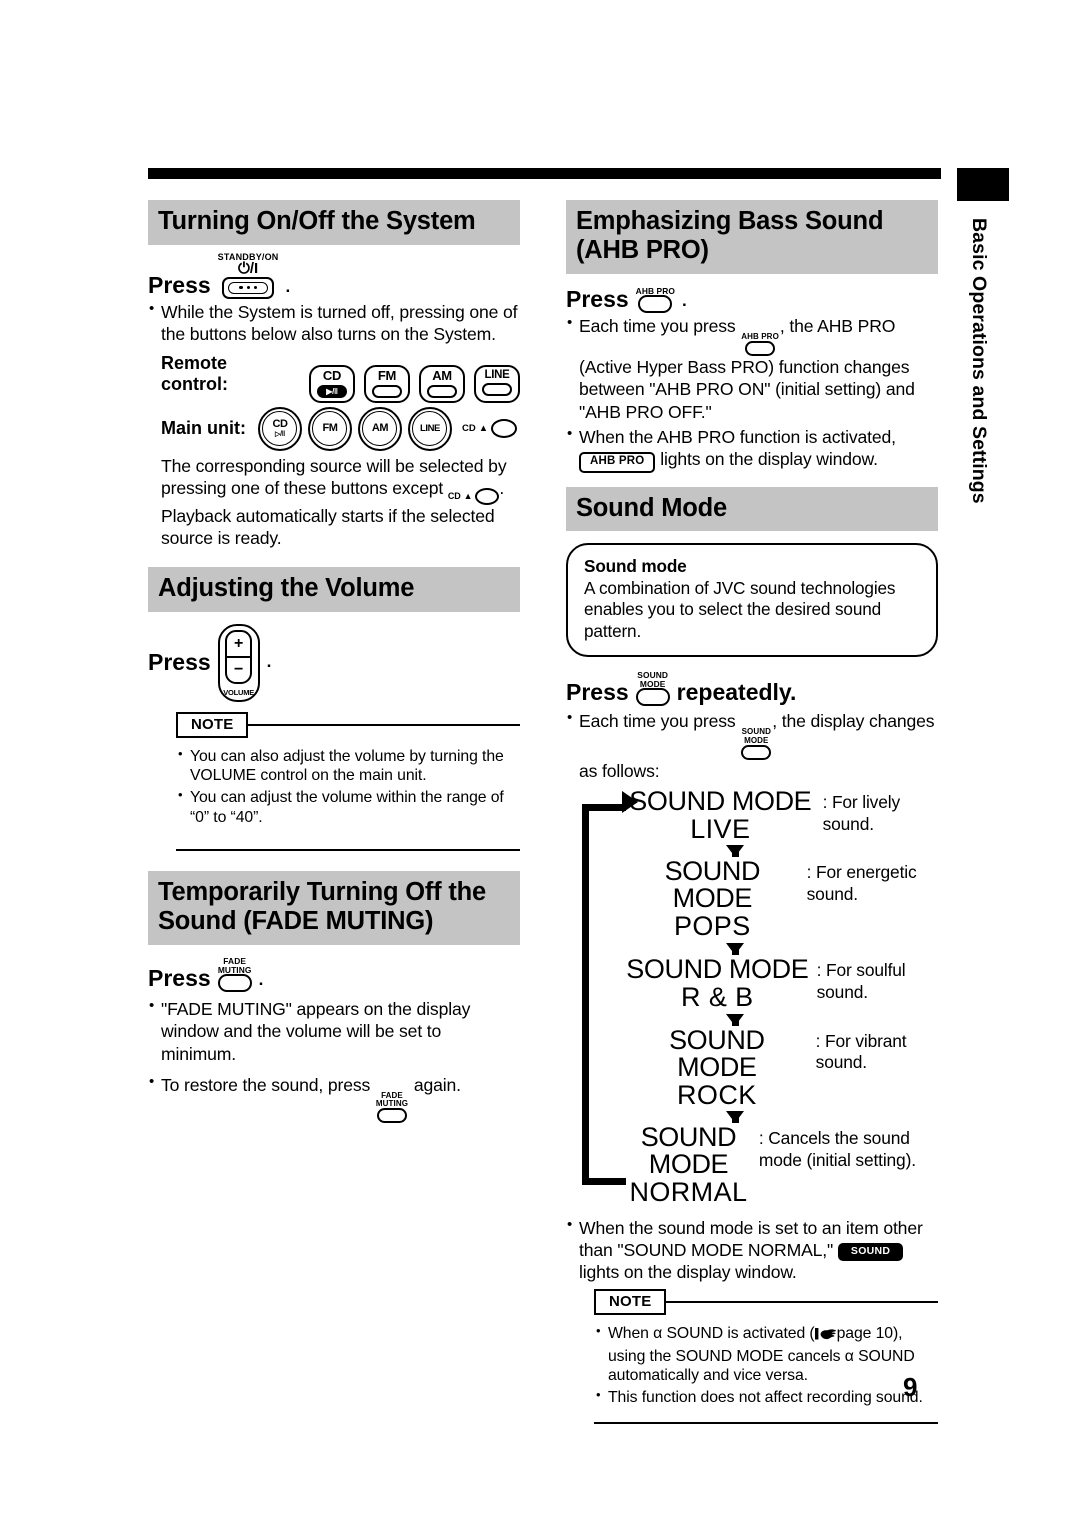 This screenshot has height=1528, width=1080. Describe the element at coordinates (497, 374) in the screenshot. I see `remote-line-label: LINE` at that location.